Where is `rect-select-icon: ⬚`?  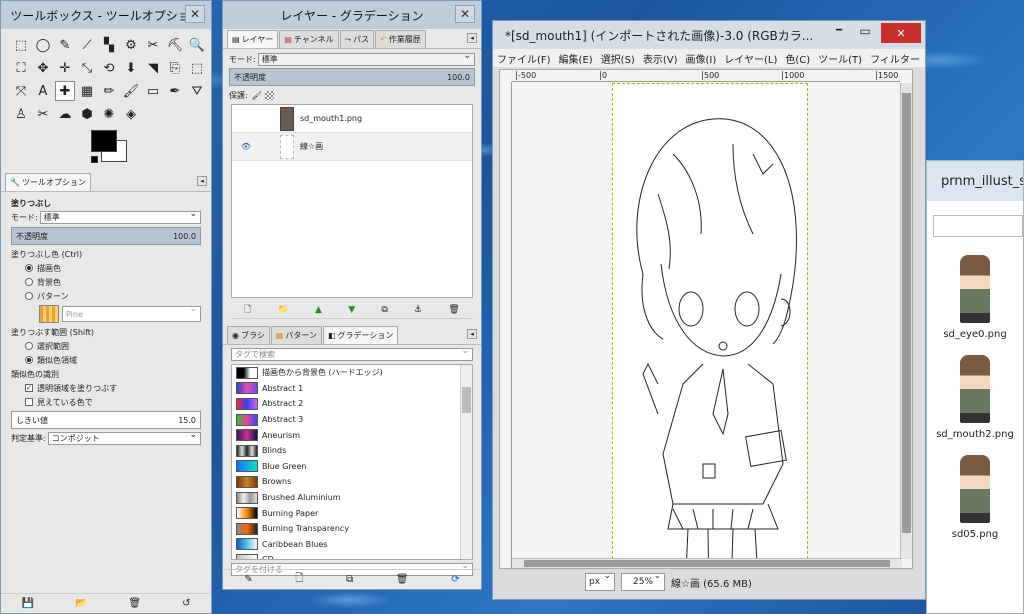
rect-select-icon: ⬚ is located at coordinates (21, 45).